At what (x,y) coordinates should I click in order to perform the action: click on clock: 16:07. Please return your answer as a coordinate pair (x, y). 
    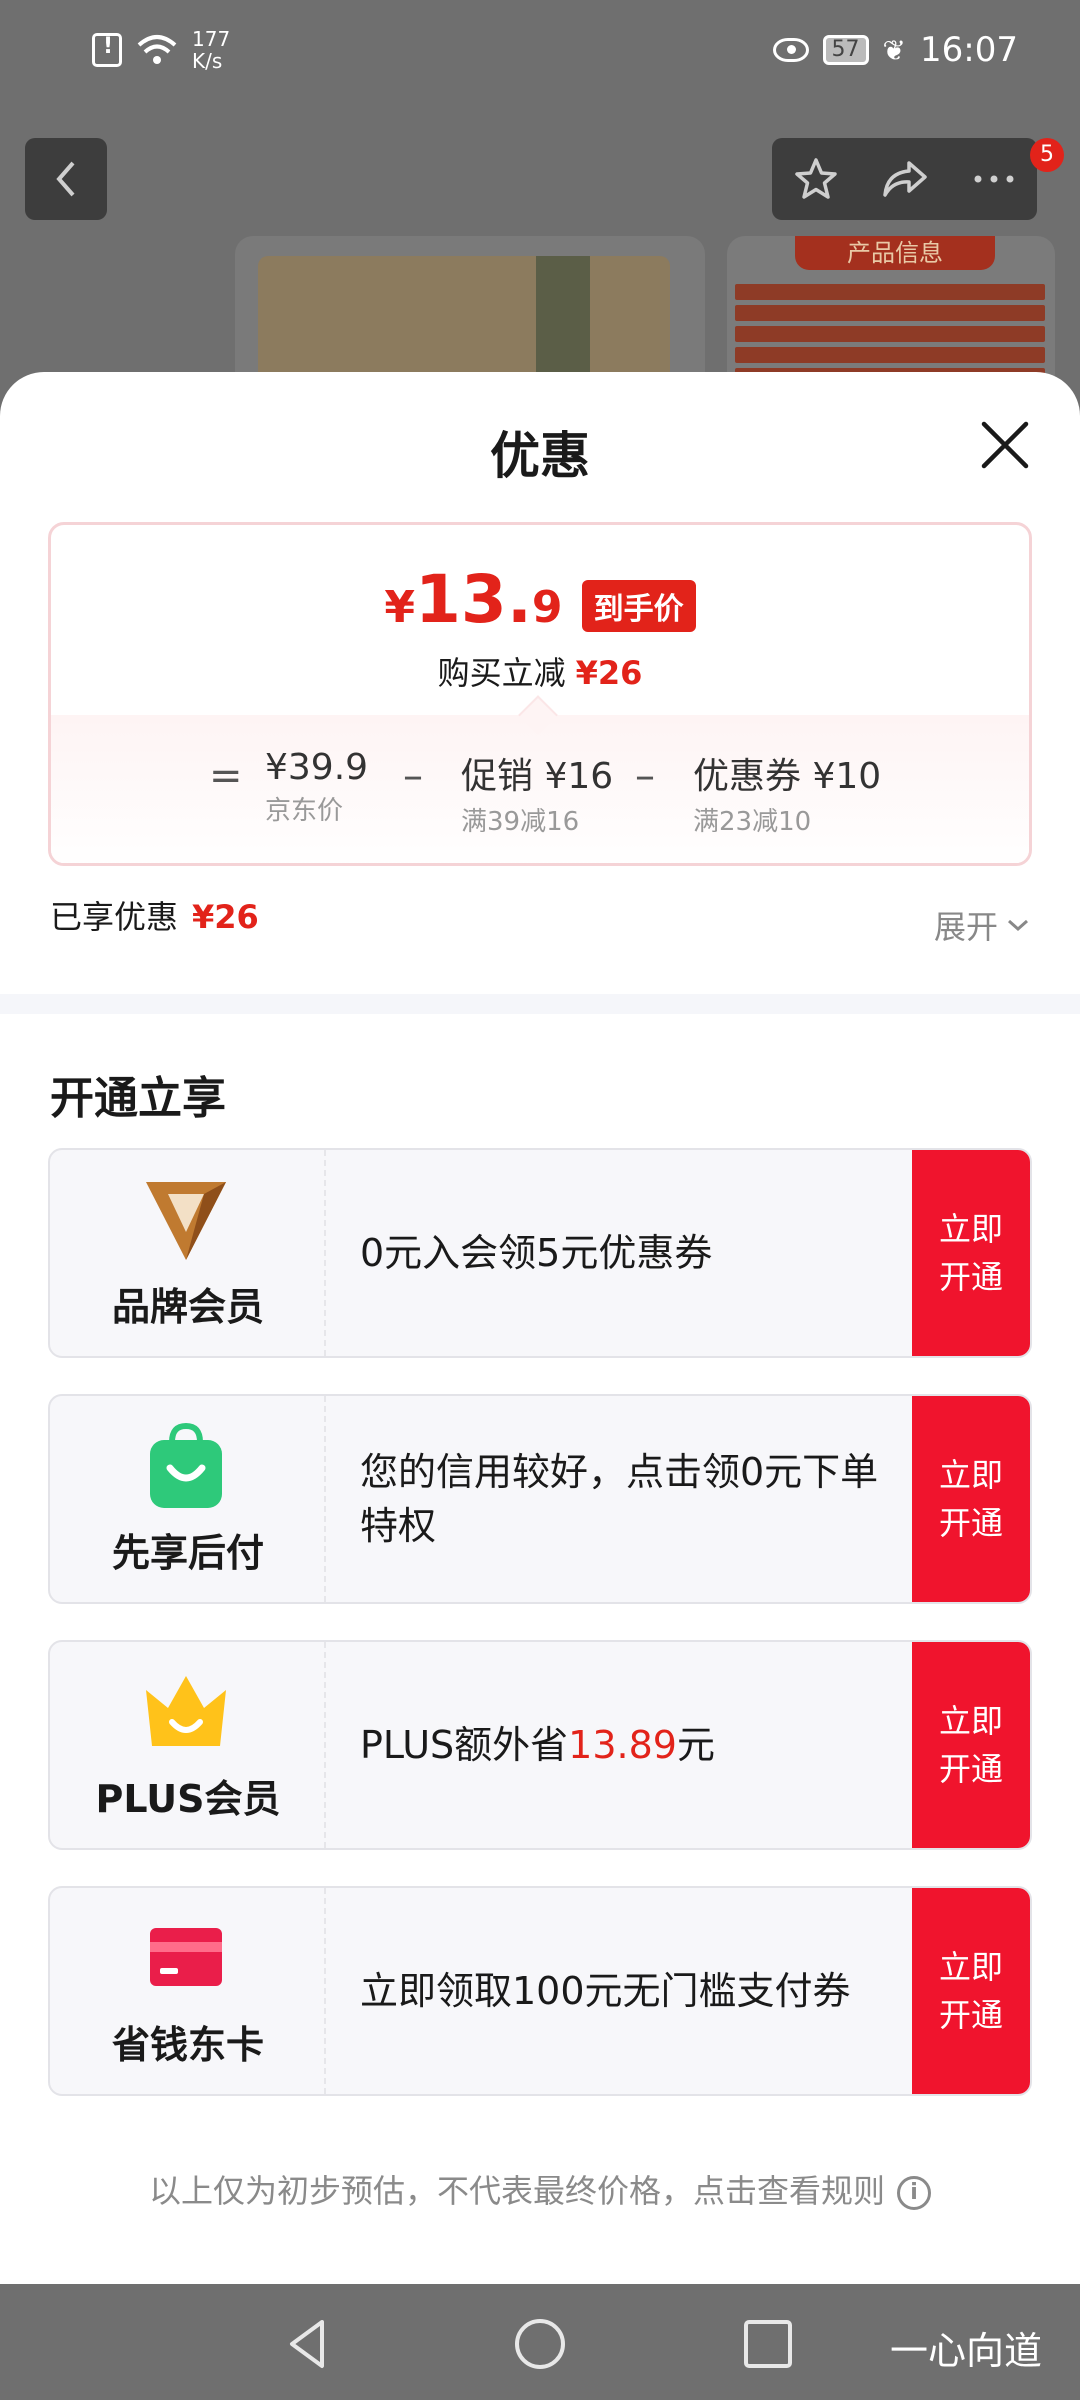
    Looking at the image, I should click on (969, 50).